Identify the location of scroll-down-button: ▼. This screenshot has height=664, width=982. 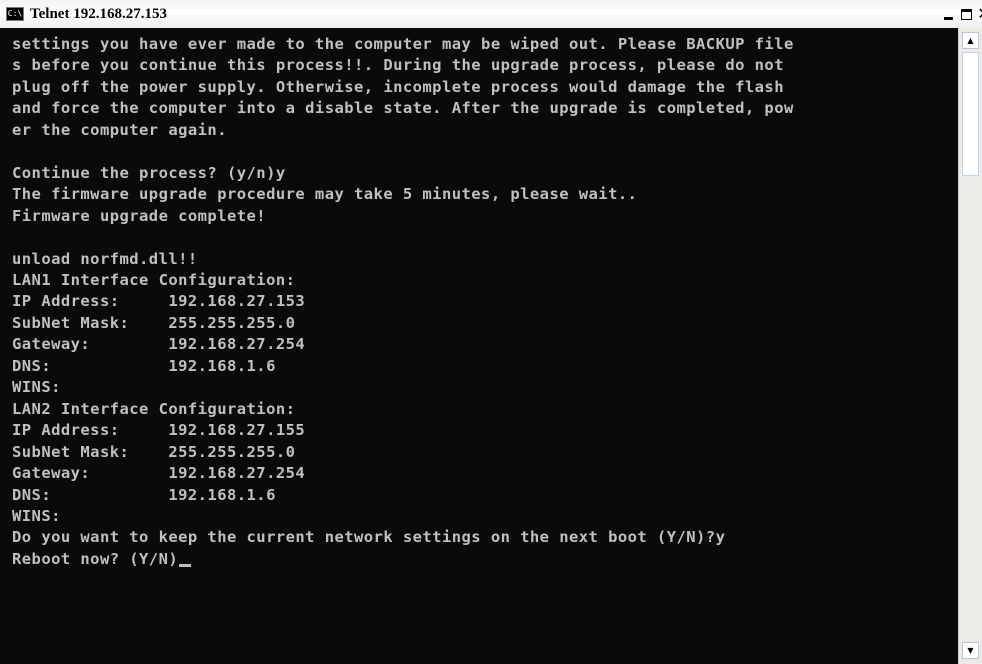
(970, 650).